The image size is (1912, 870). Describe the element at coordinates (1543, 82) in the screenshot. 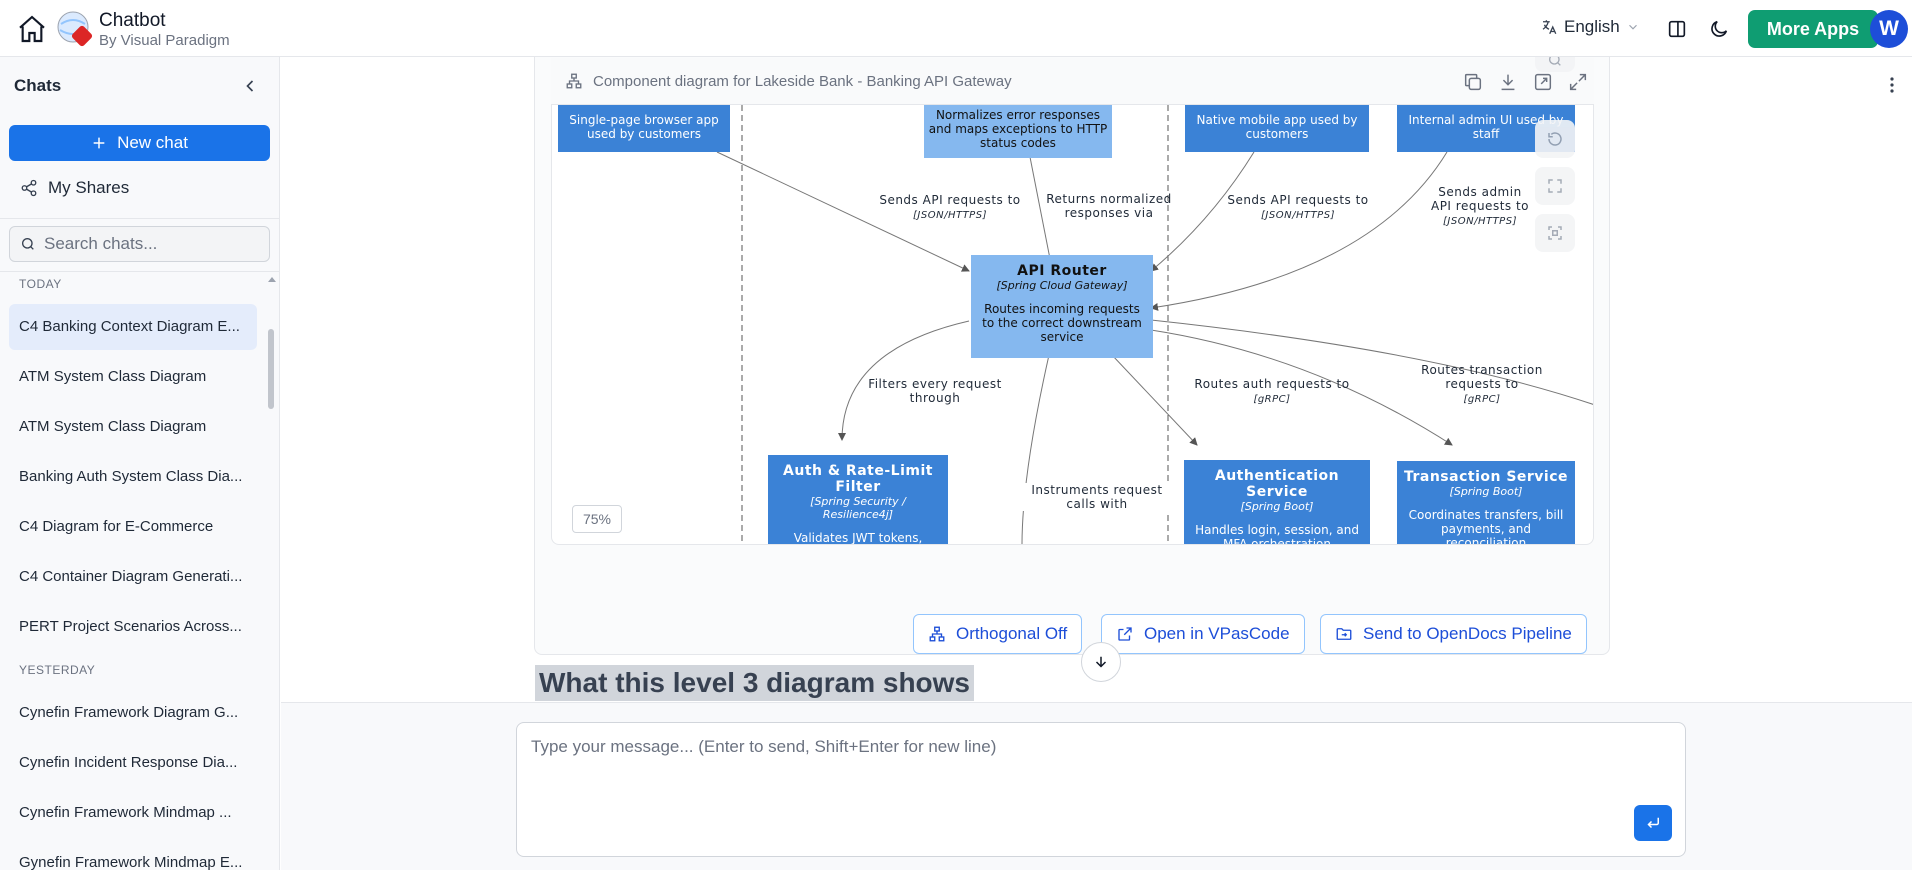

I see `export-icon` at that location.